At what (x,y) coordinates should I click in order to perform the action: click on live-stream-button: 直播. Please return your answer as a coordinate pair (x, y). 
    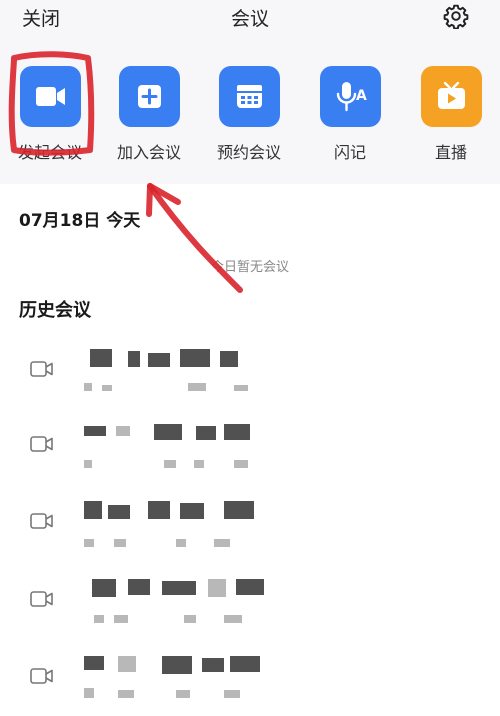
    Looking at the image, I should click on (451, 114).